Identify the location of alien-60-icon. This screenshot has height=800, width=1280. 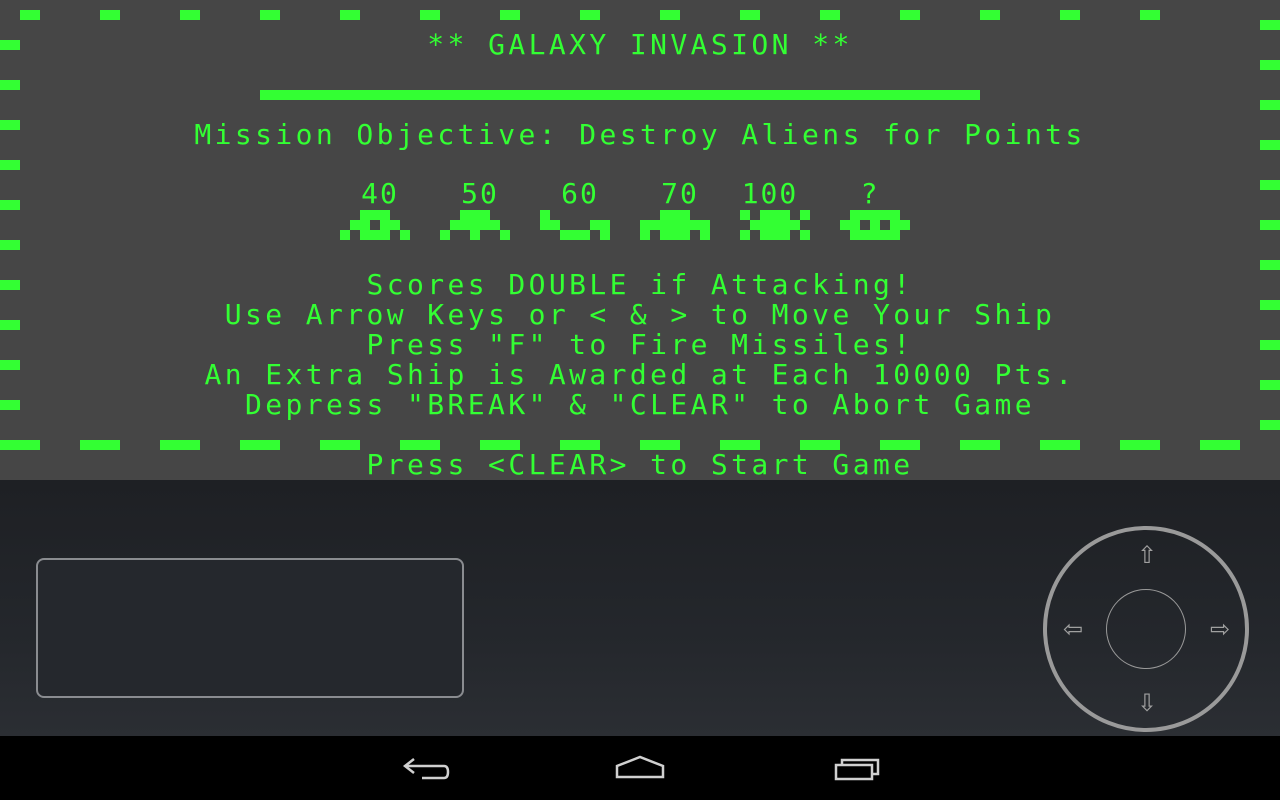
(575, 225).